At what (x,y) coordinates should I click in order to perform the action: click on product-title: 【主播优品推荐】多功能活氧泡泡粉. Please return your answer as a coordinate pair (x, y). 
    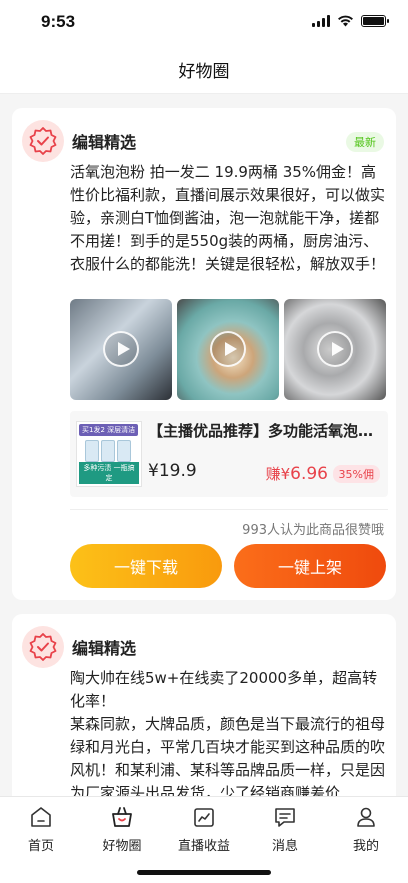
    Looking at the image, I should click on (264, 431).